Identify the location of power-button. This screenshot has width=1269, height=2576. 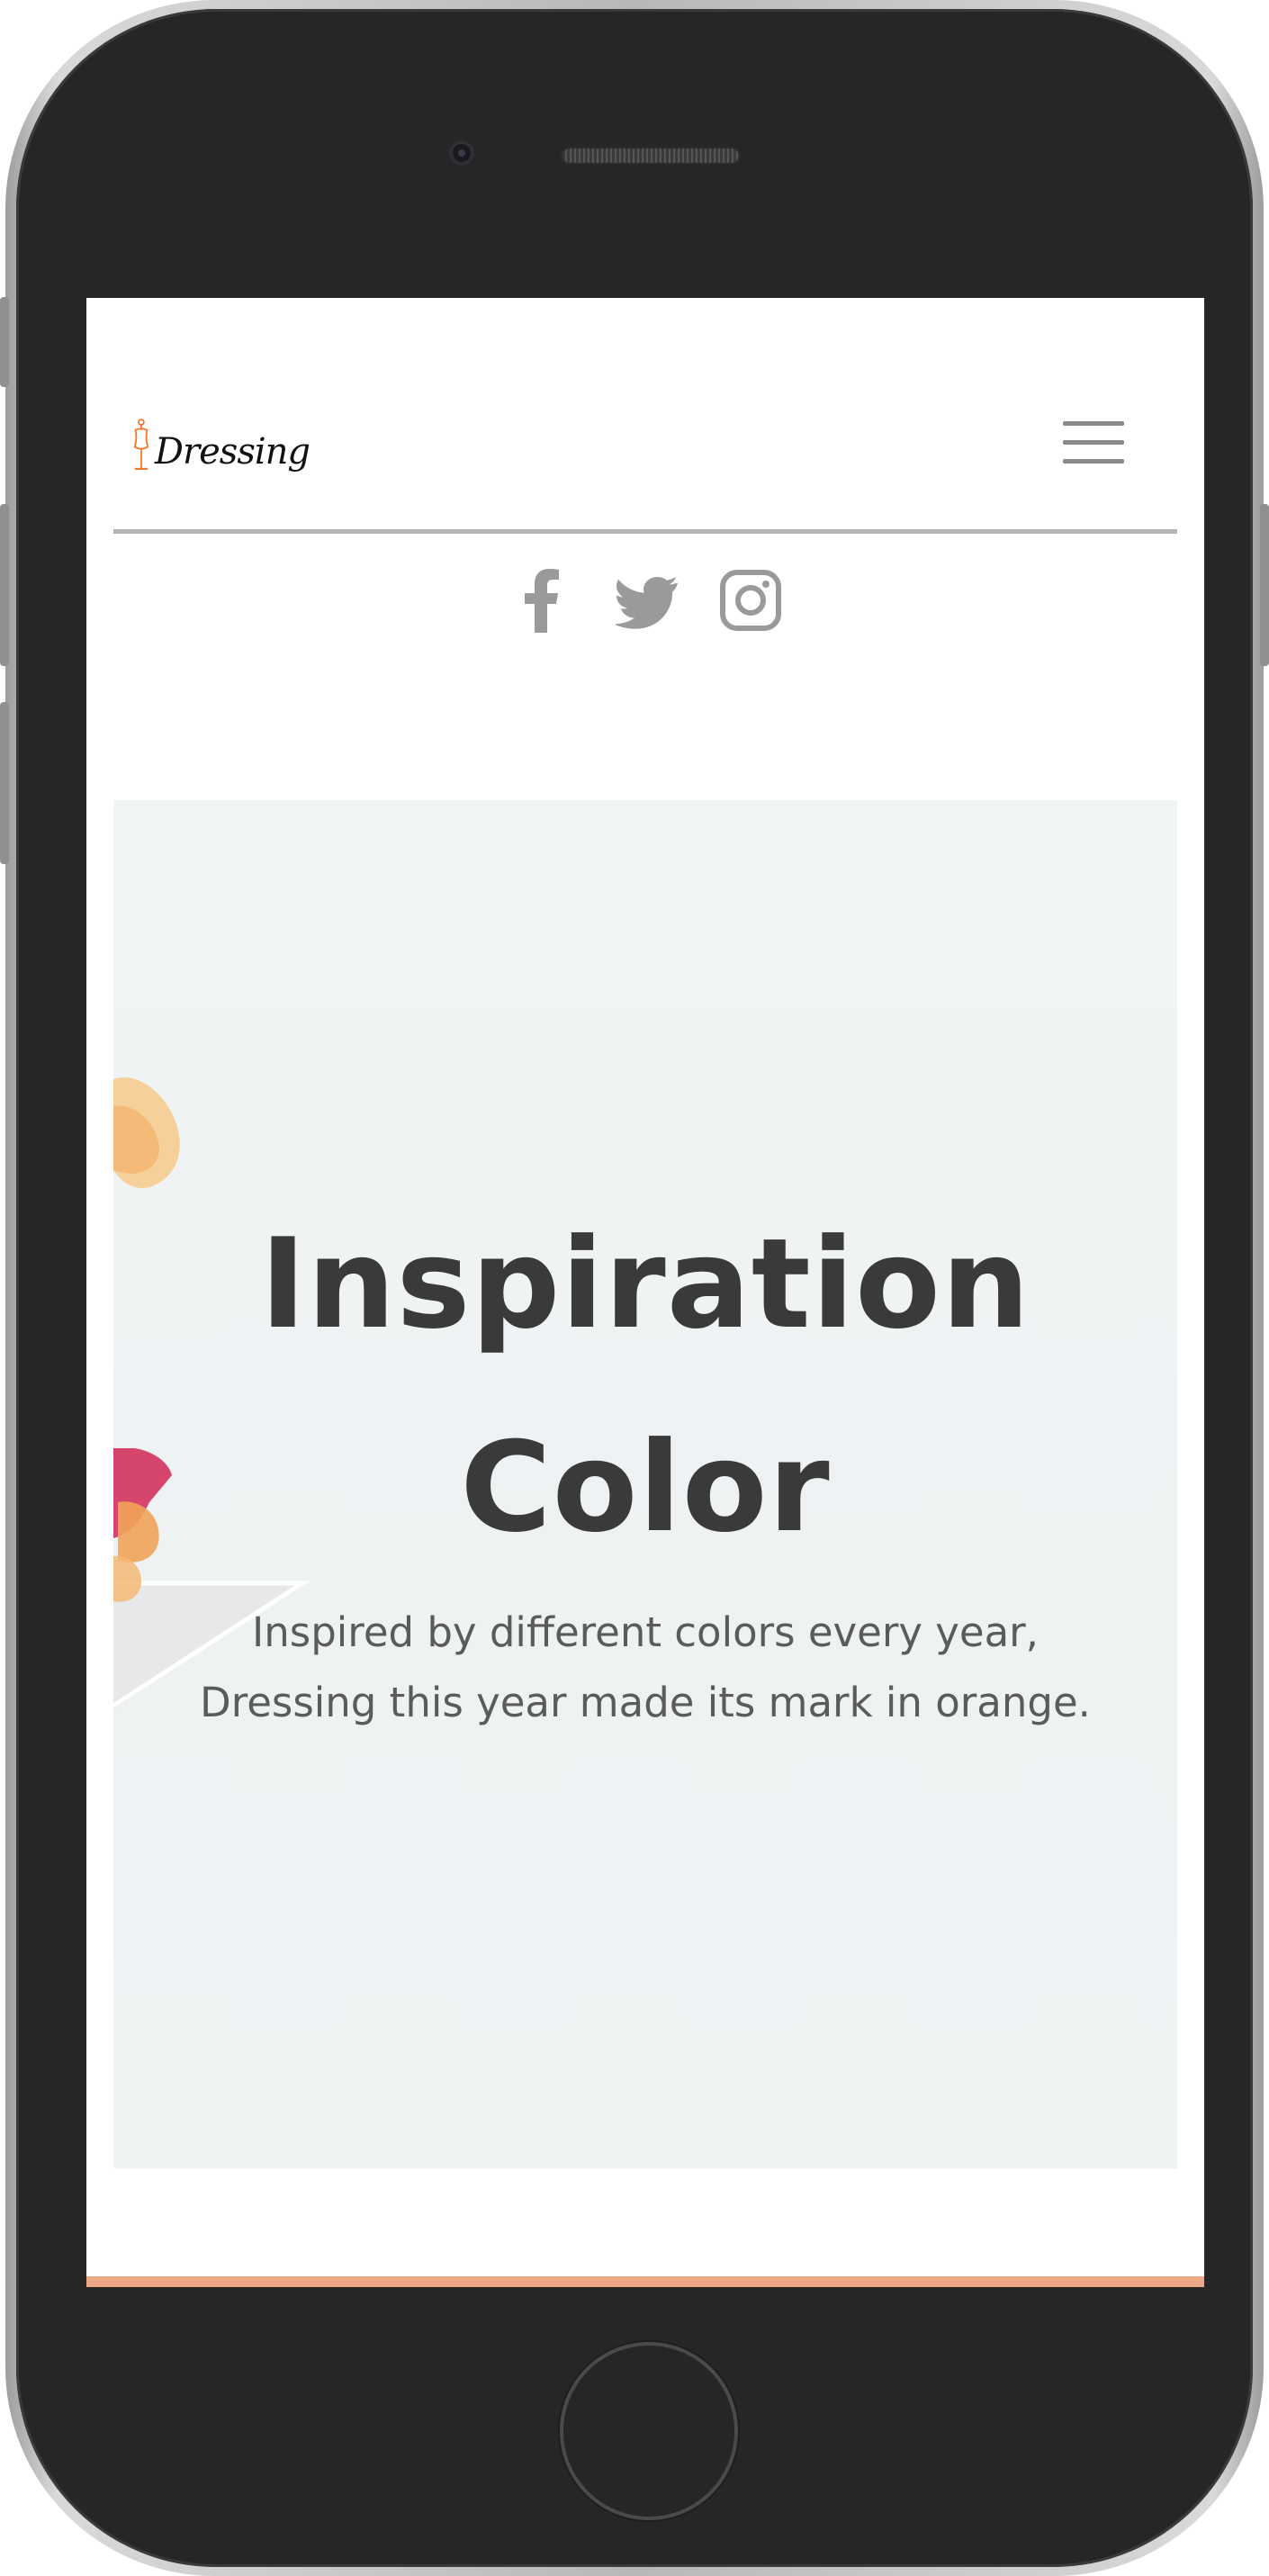
(1264, 585).